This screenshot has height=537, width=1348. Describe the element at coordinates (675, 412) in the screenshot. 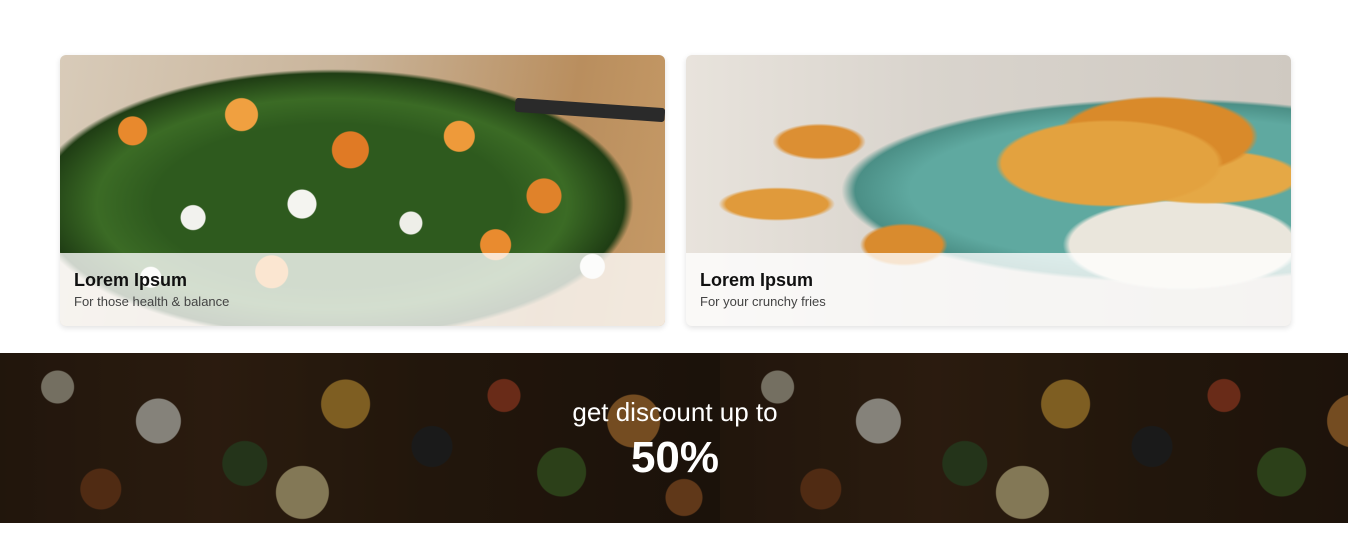

I see `banner-headline: get discount up to` at that location.